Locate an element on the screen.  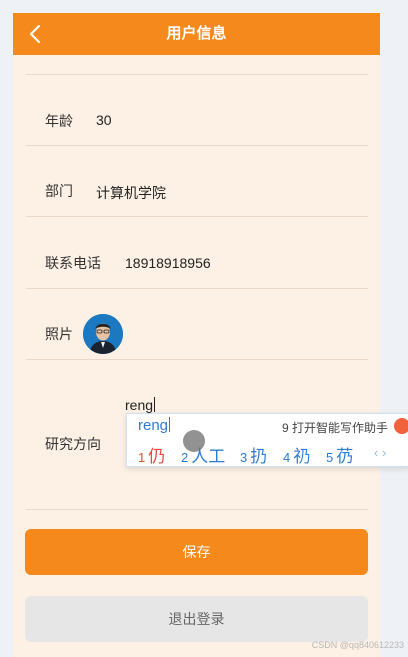
ime-candidate: 5芿 is located at coordinates (339, 454).